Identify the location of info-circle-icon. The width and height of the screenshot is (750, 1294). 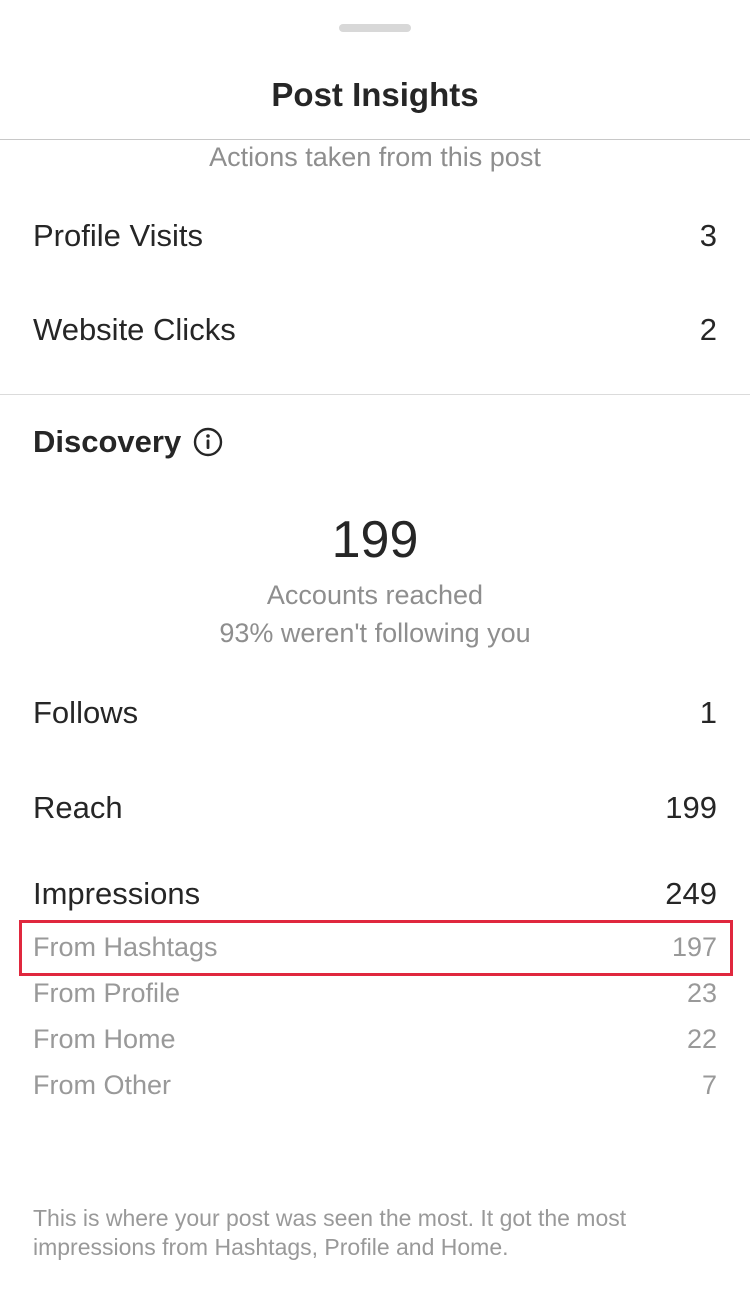
(208, 442).